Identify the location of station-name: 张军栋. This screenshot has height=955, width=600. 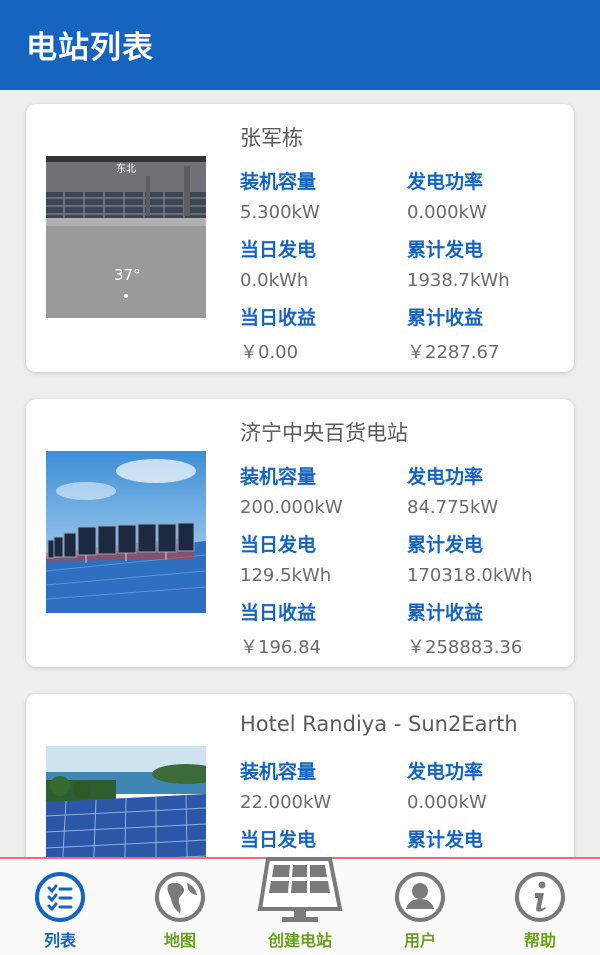
(271, 138).